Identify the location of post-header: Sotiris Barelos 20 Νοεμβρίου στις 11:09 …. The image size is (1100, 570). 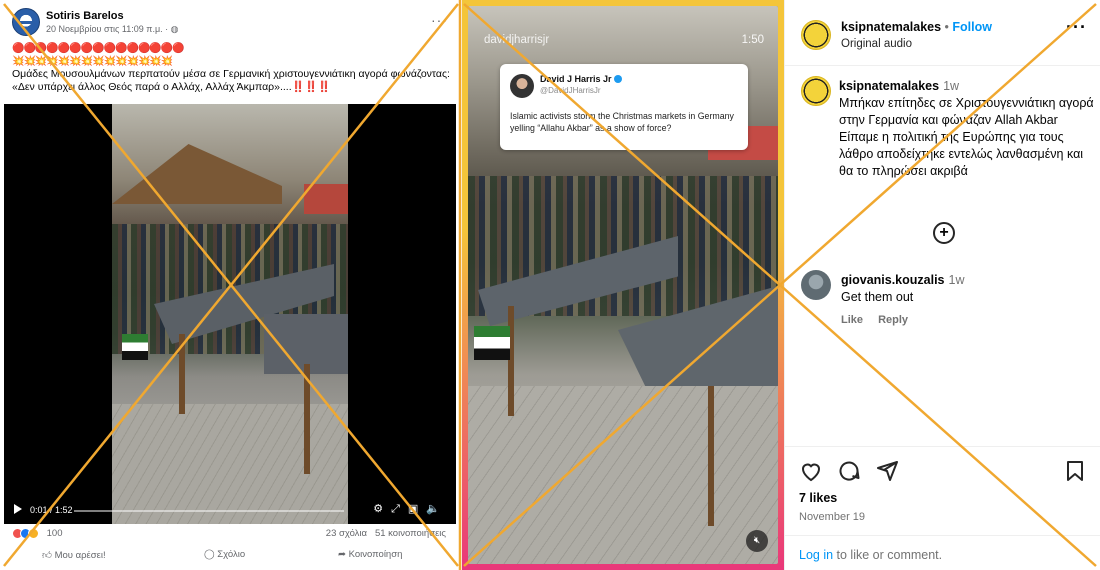
(232, 24).